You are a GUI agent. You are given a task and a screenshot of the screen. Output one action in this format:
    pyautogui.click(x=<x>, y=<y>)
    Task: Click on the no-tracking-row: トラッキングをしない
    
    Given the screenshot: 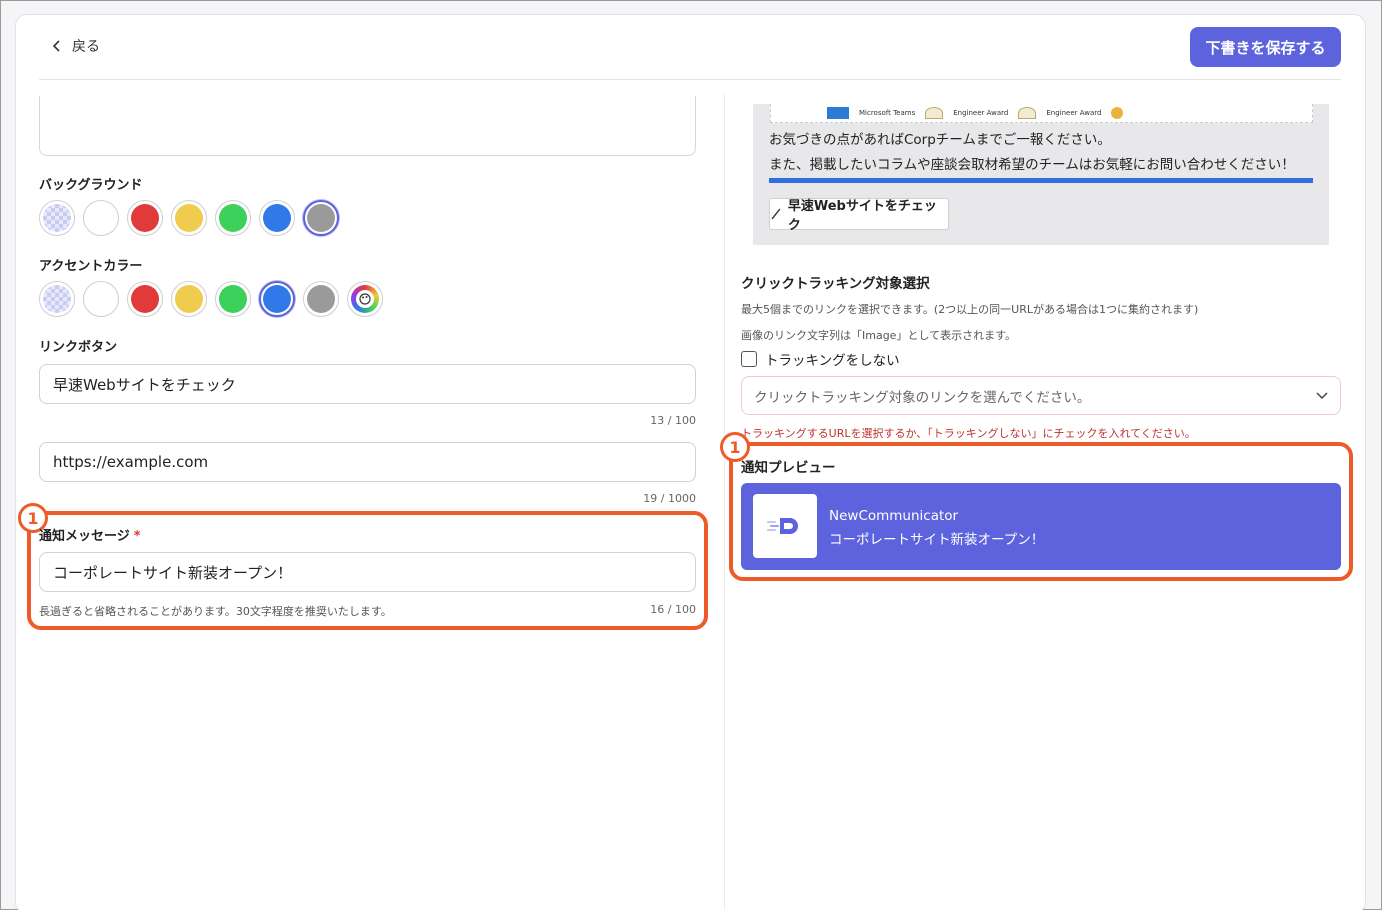 What is the action you would take?
    pyautogui.click(x=820, y=359)
    